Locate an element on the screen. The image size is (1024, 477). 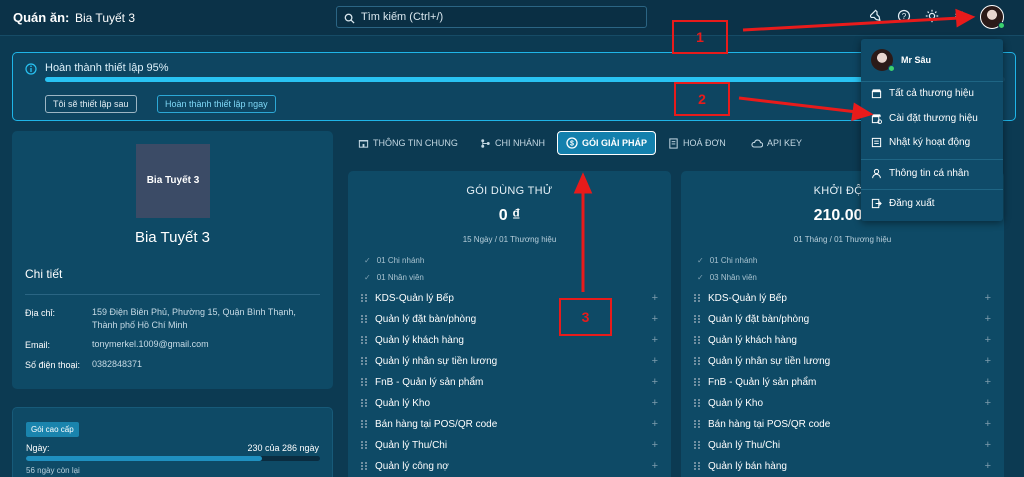
plan-quota: ✓ 01 Nhân viên is located at coordinates (394, 277).